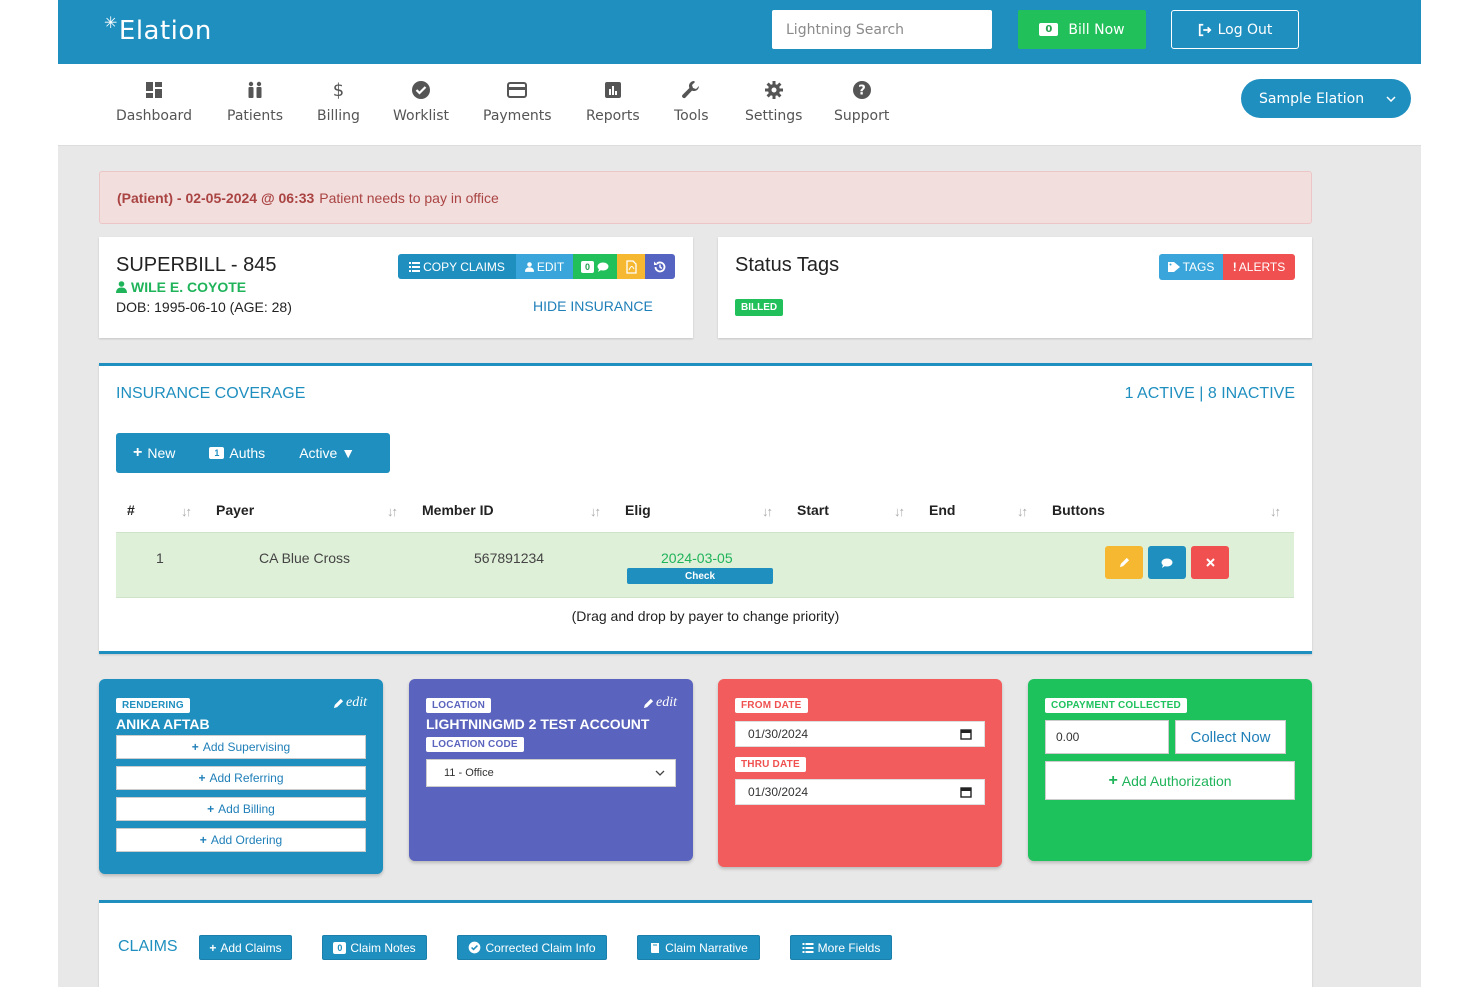 This screenshot has height=987, width=1480. Describe the element at coordinates (660, 773) in the screenshot. I see `chevron-down-icon` at that location.